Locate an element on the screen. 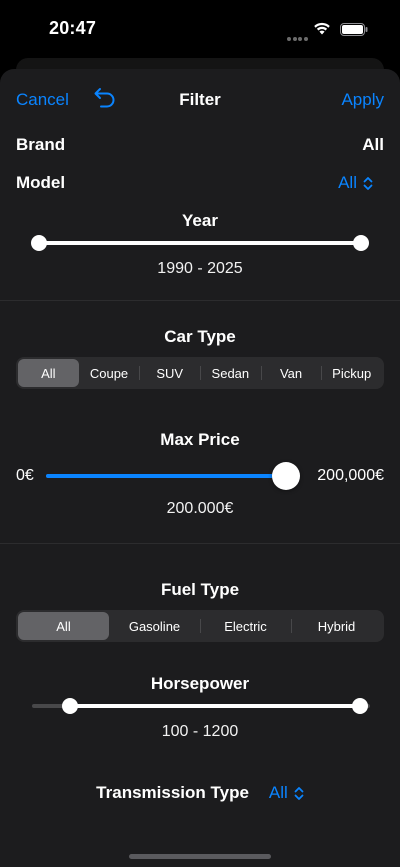  car-type-option-coupe: Coupe is located at coordinates (109, 373).